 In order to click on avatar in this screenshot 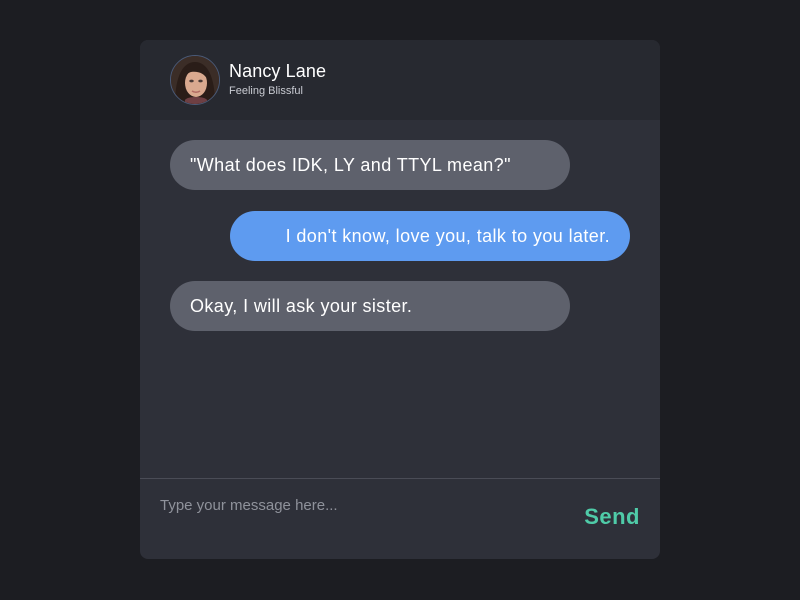, I will do `click(195, 80)`.